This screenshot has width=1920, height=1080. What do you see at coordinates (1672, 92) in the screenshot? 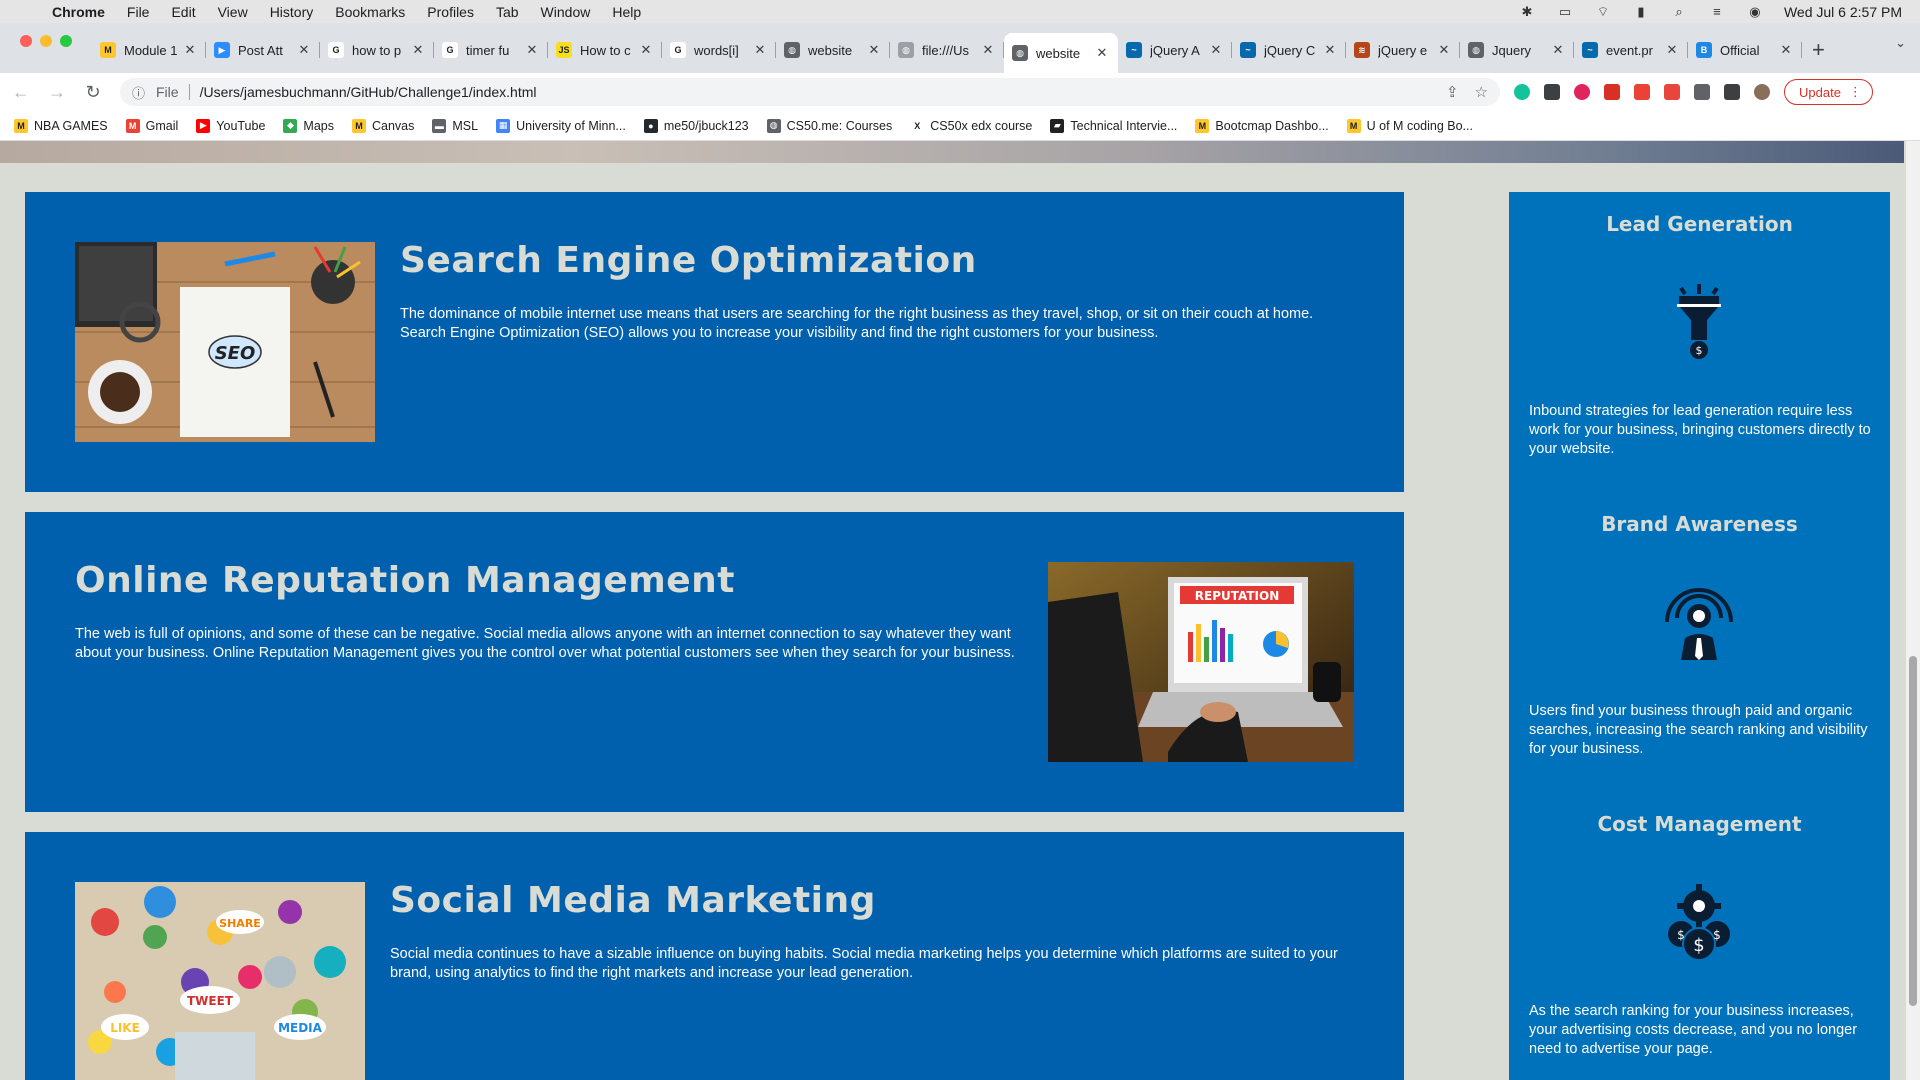
I see `video-extension-icon` at bounding box center [1672, 92].